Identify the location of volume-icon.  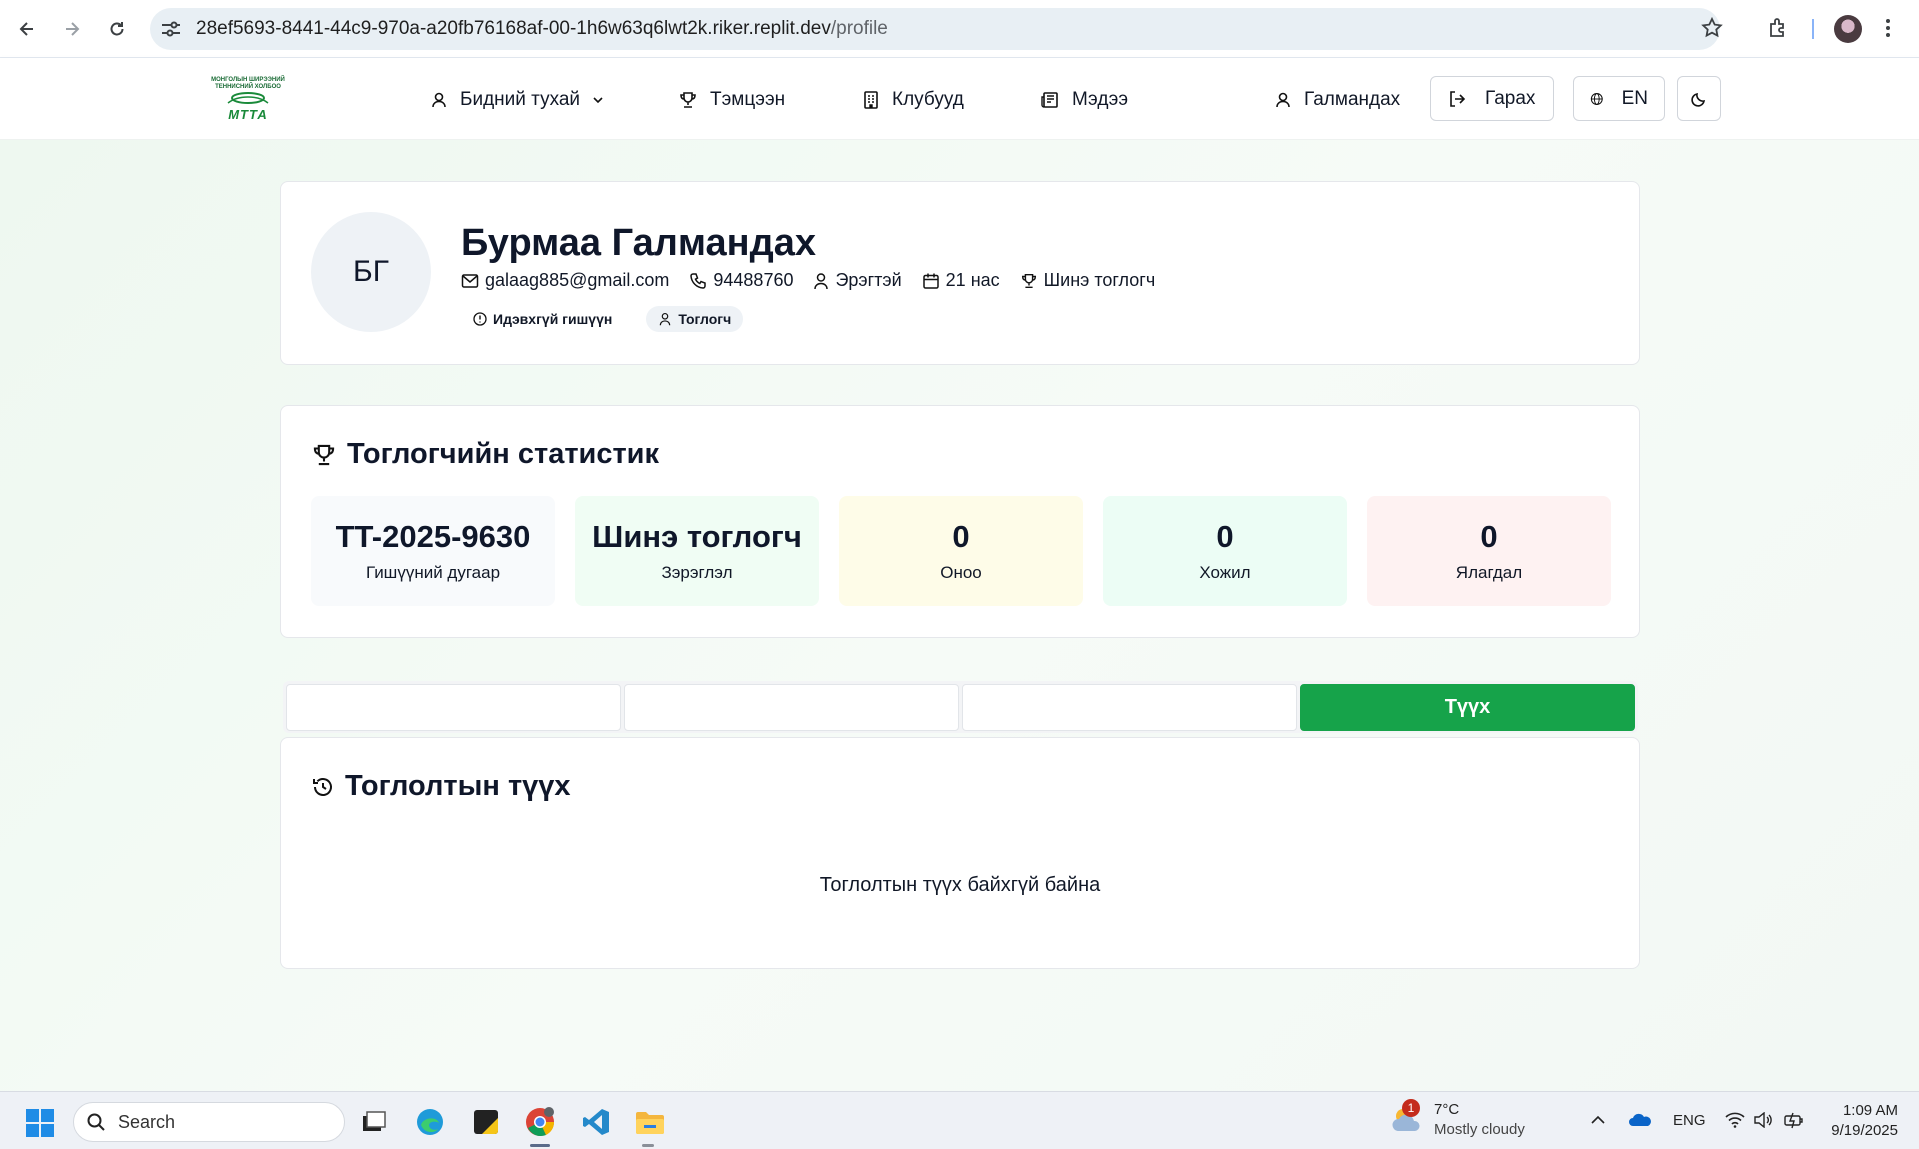
(1763, 1120).